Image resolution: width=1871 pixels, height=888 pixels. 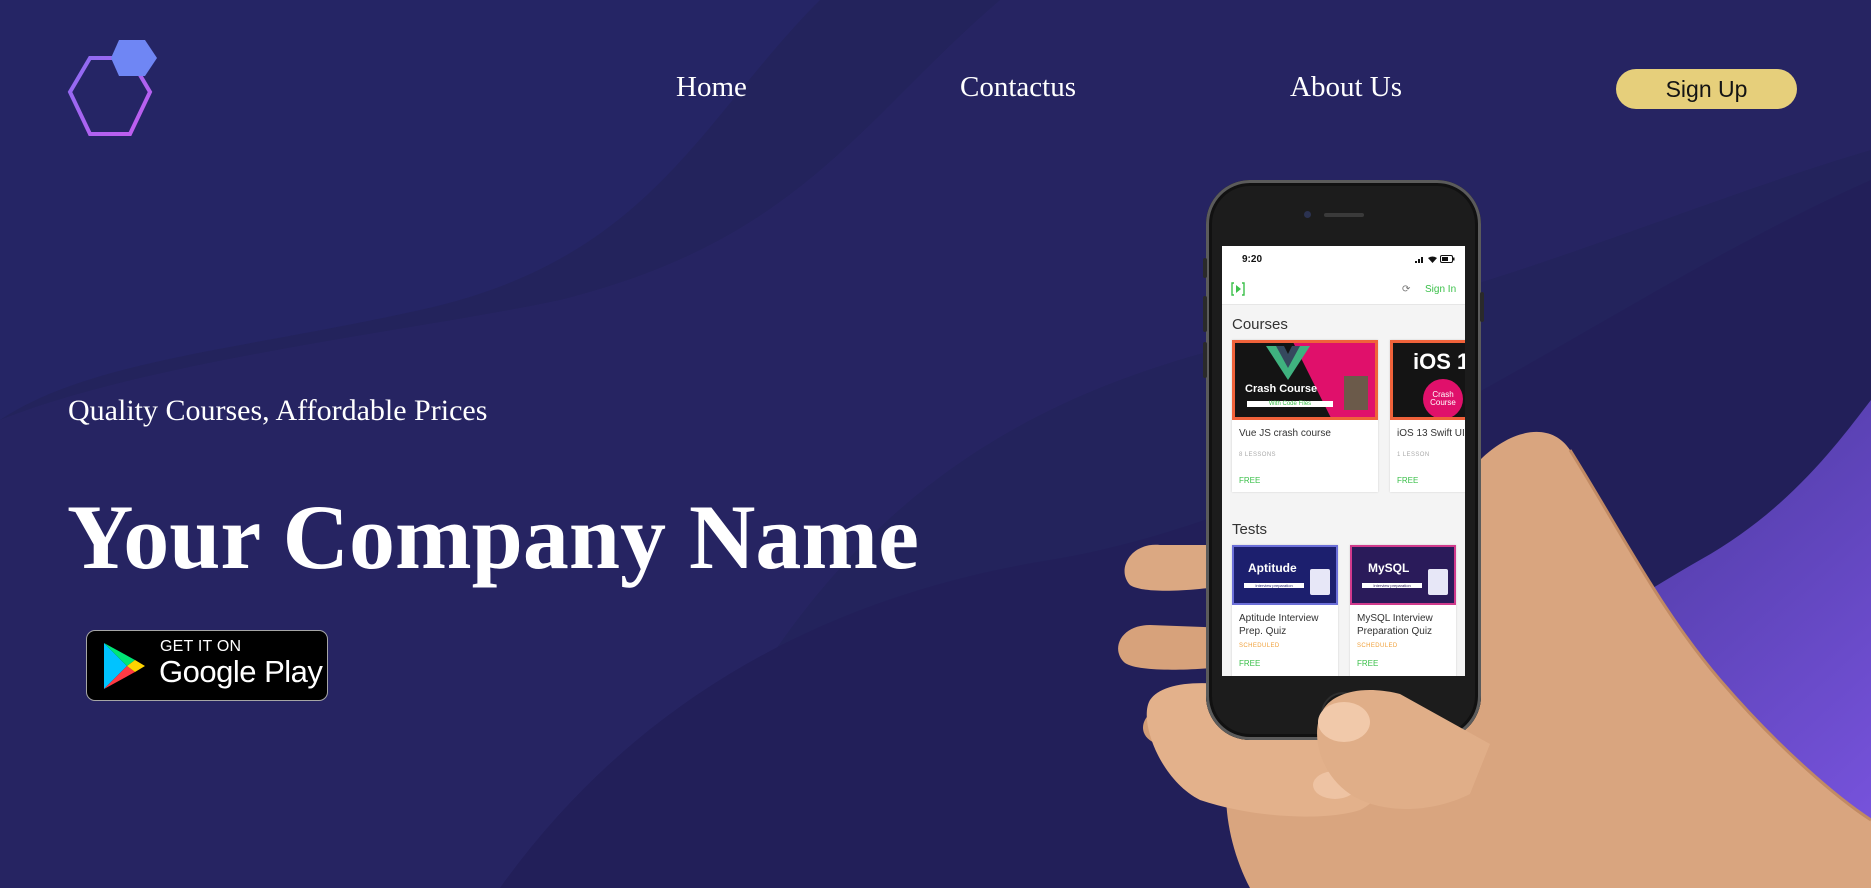 I want to click on status-bar: 9:20, so click(x=1343, y=260).